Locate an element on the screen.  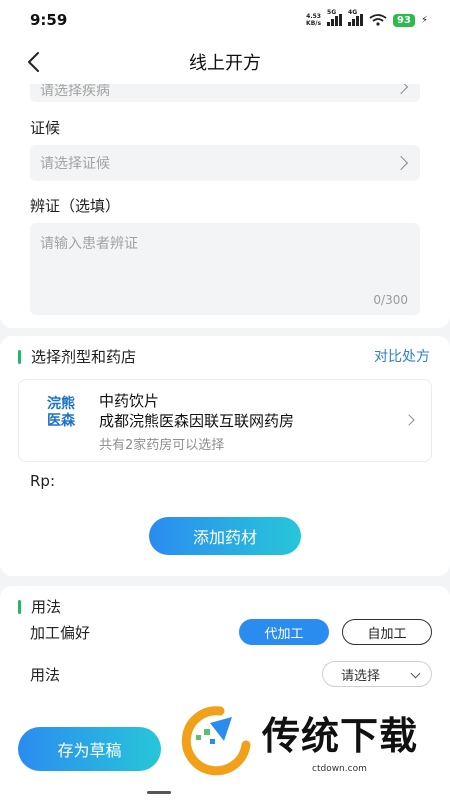
section-title: 选择剂型和药店 is located at coordinates (84, 357).